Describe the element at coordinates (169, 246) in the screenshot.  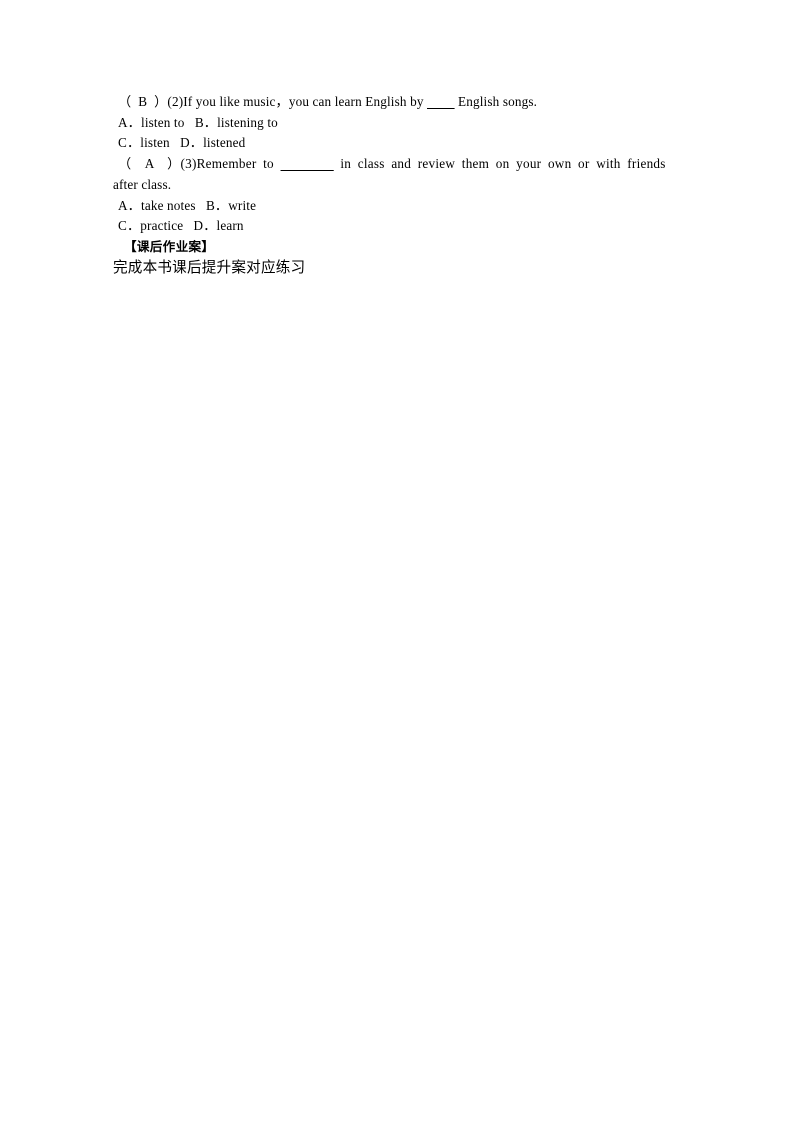
I see `homework-heading-text: 【课后作业案】` at that location.